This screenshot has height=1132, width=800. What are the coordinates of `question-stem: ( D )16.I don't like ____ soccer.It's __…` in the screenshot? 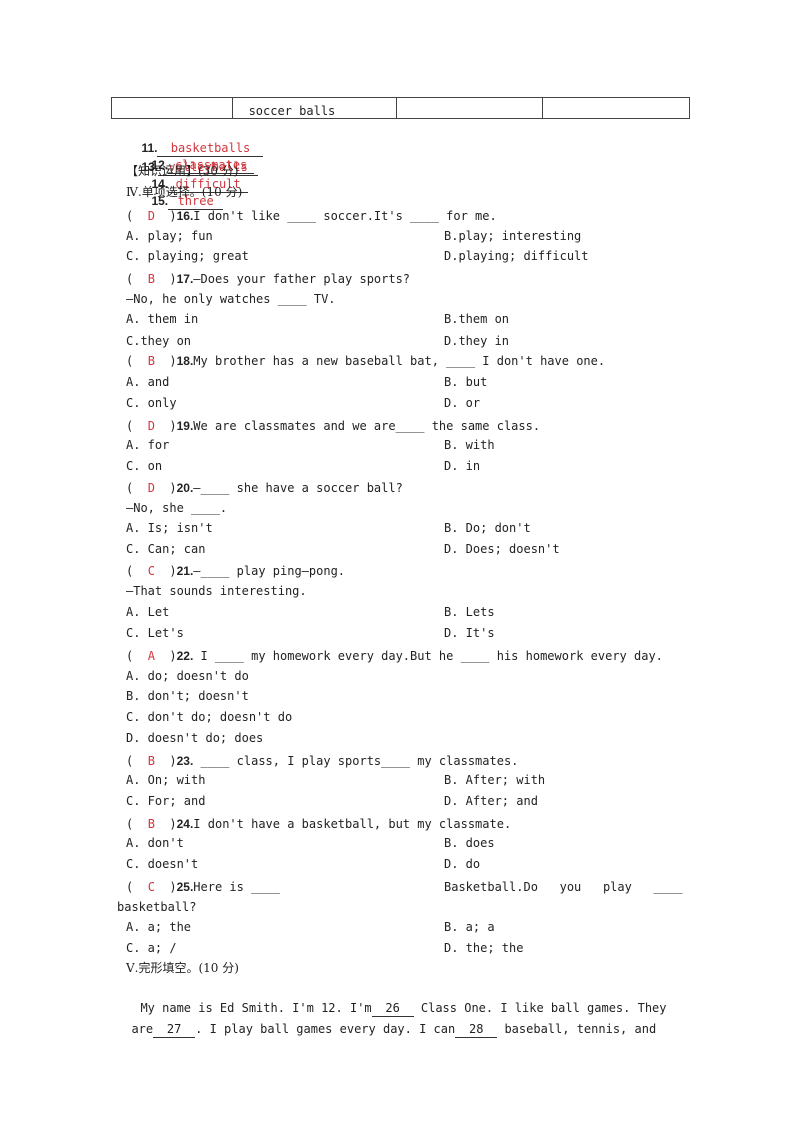 It's located at (311, 216).